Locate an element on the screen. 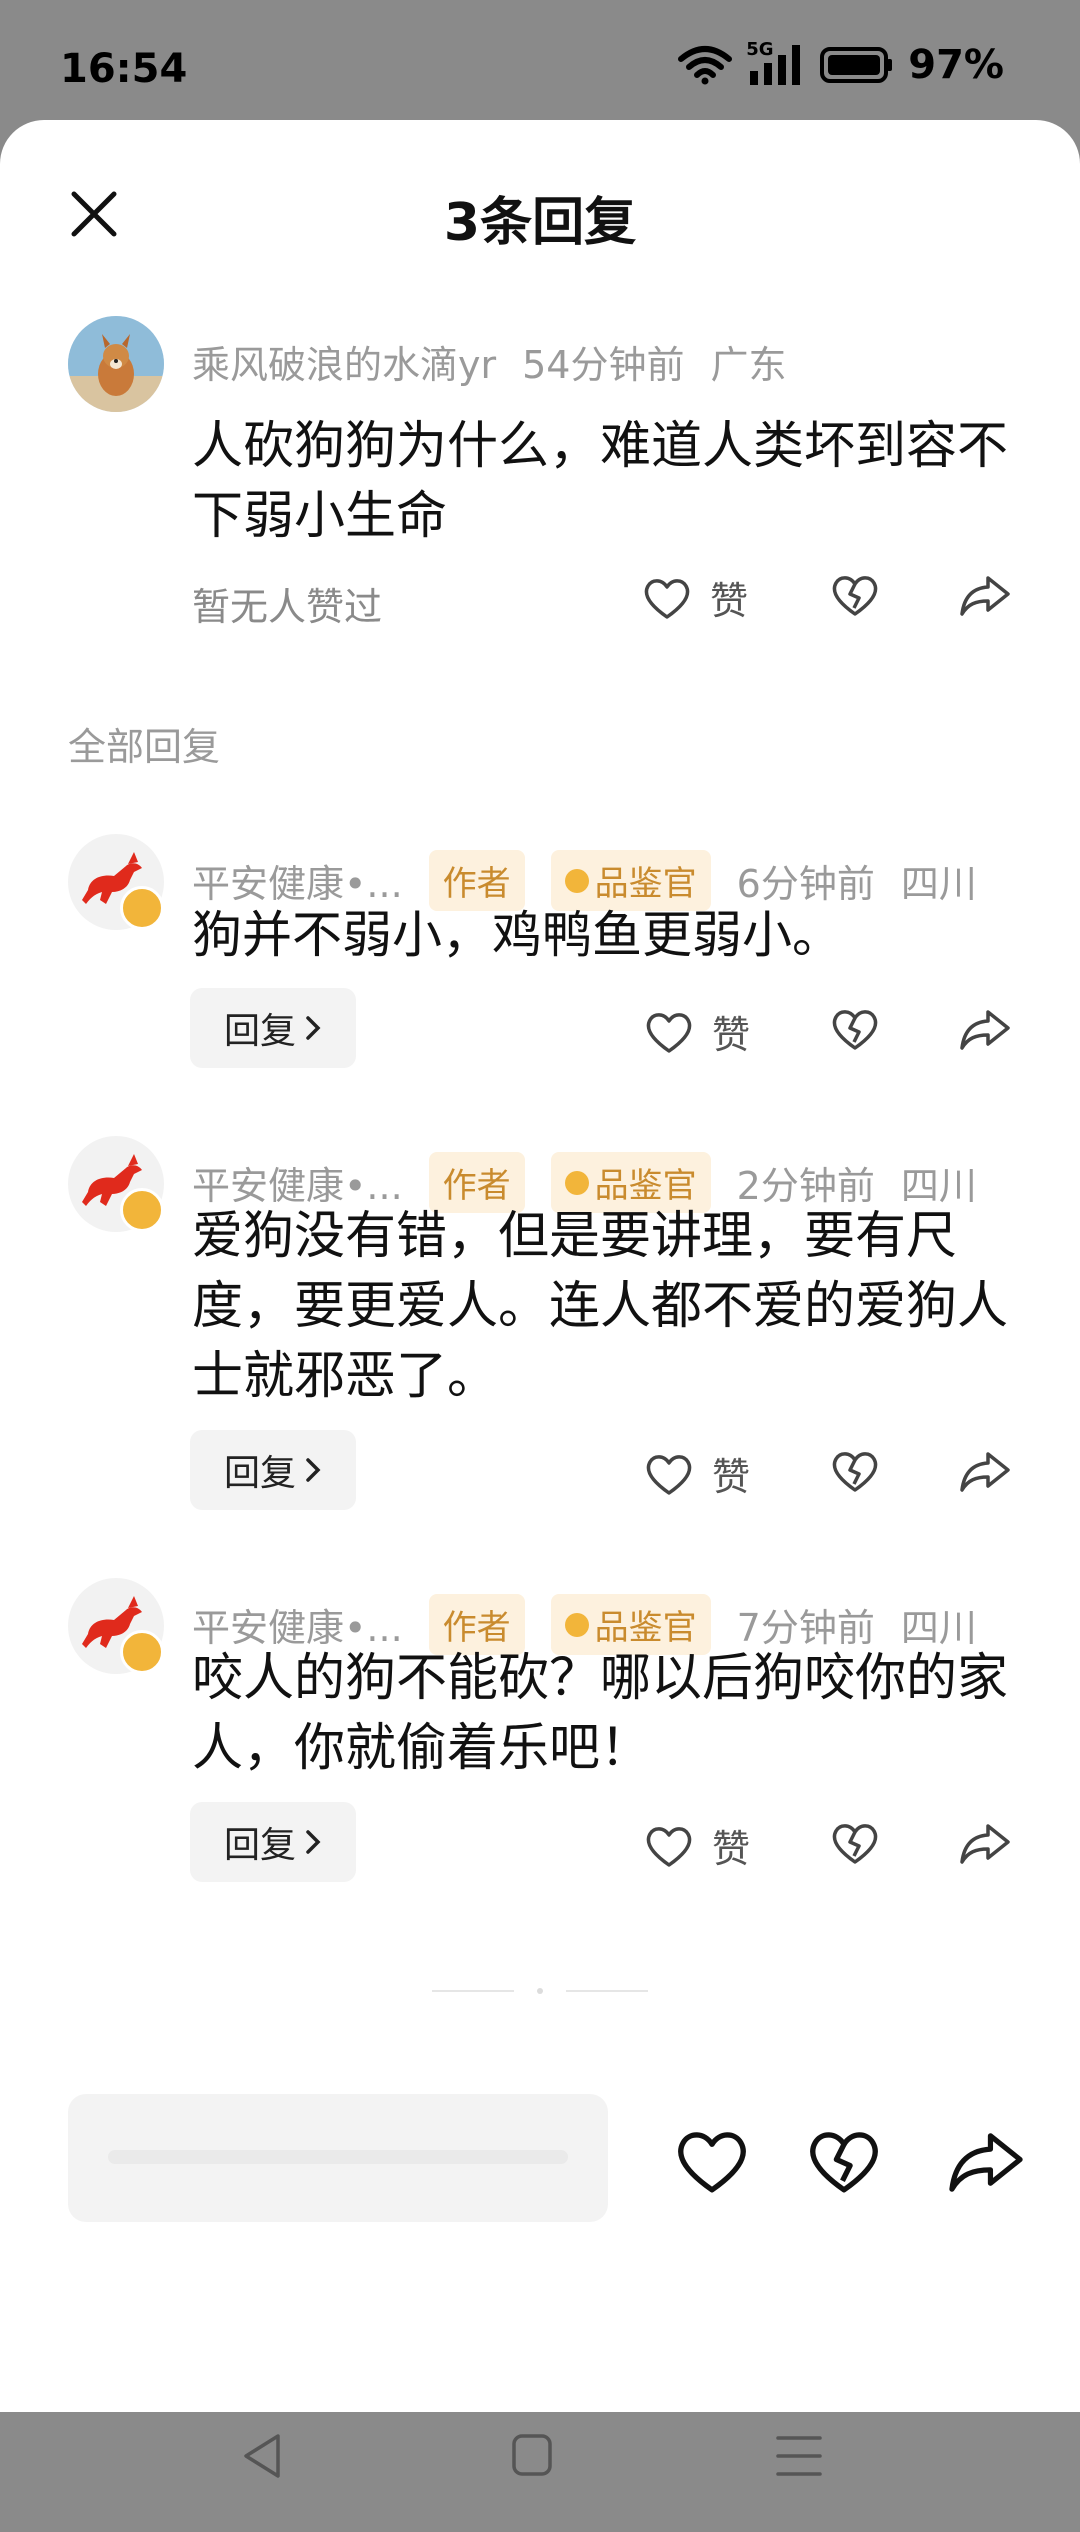 The height and width of the screenshot is (2532, 1080). reply-text: 狗并不弱小，鸡鸭鱼更弱小。 is located at coordinates (517, 935).